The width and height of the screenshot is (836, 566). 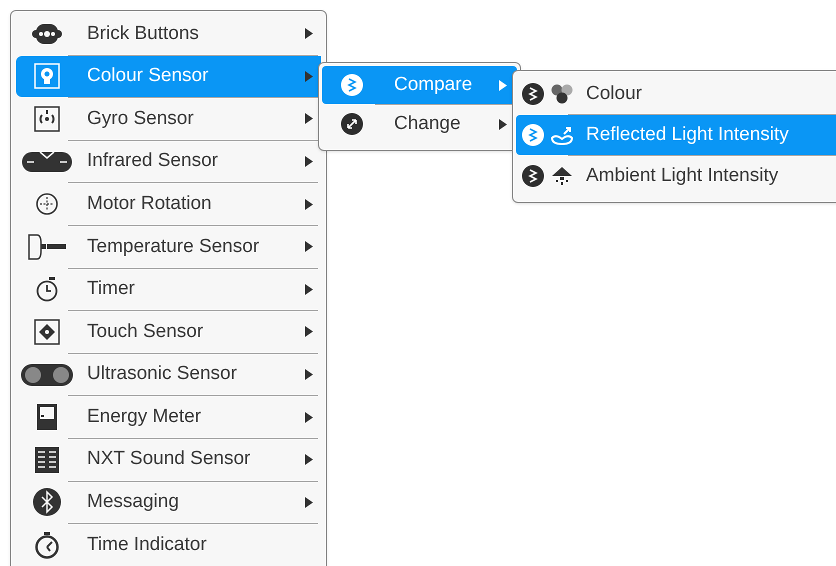 What do you see at coordinates (47, 119) in the screenshot?
I see `gyro-icon` at bounding box center [47, 119].